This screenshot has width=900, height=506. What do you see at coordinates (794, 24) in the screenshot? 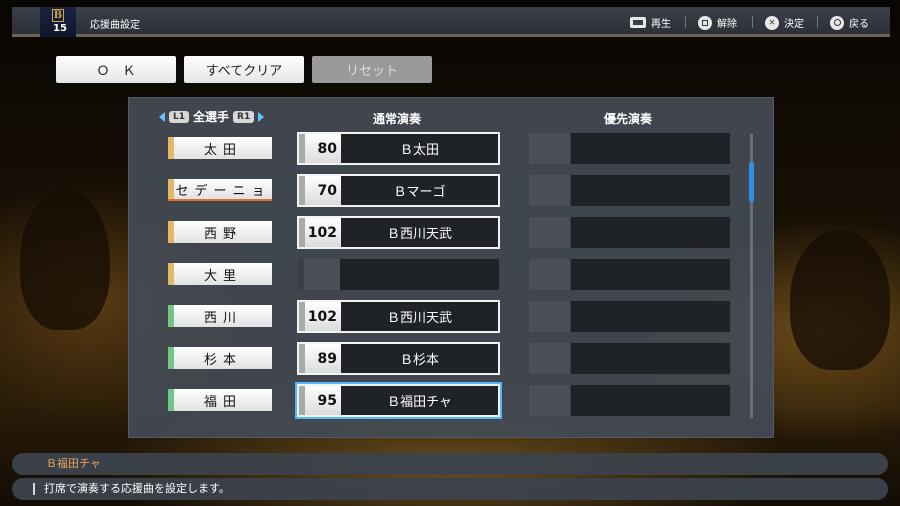
I see `hint-confirm-label: 決定` at bounding box center [794, 24].